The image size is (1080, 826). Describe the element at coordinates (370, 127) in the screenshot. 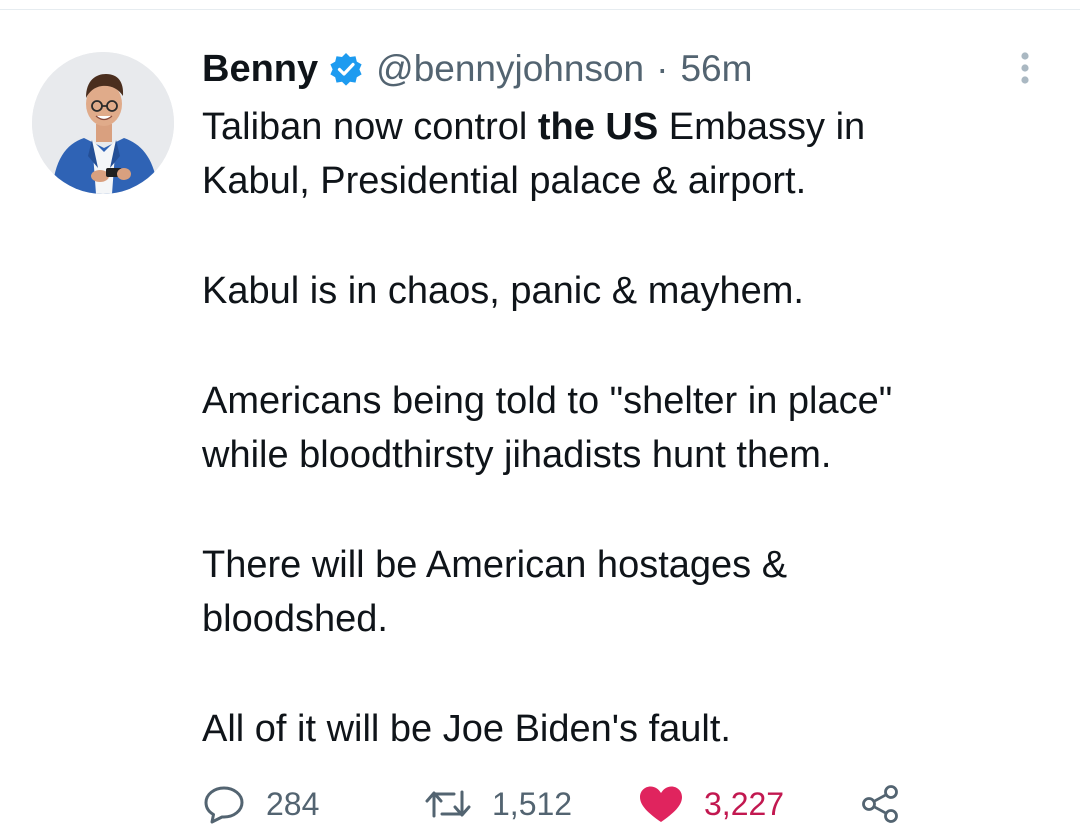

I see `tweet-text-segment: Taliban now control` at that location.